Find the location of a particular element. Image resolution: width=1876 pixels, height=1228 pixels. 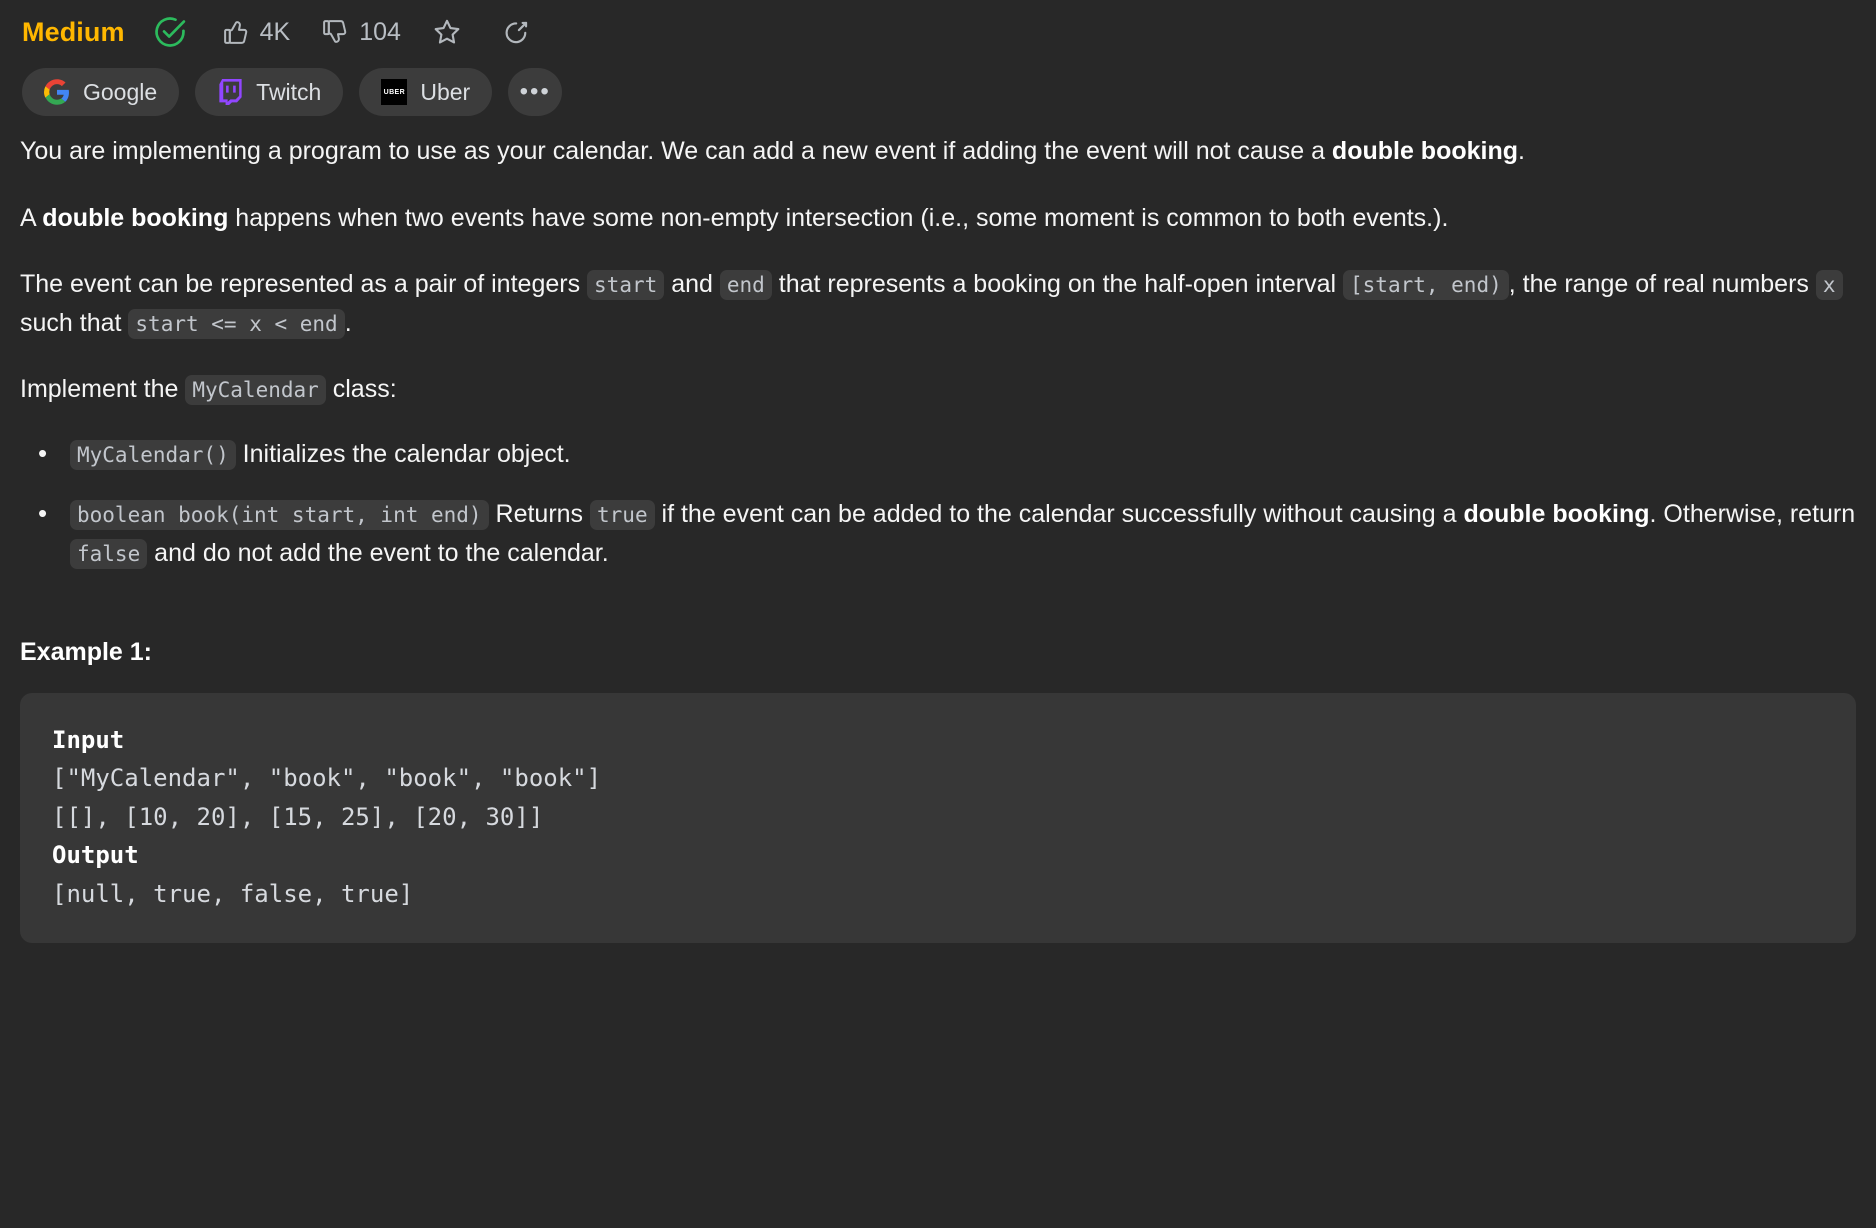

thumbs-up-icon is located at coordinates (235, 32).